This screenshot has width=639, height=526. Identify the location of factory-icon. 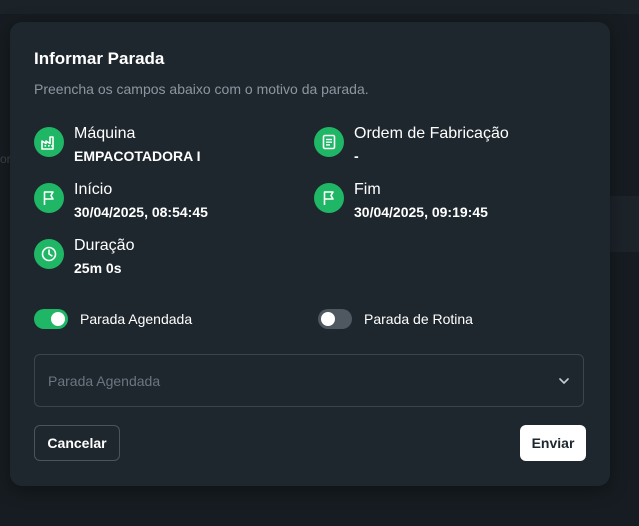
(49, 142).